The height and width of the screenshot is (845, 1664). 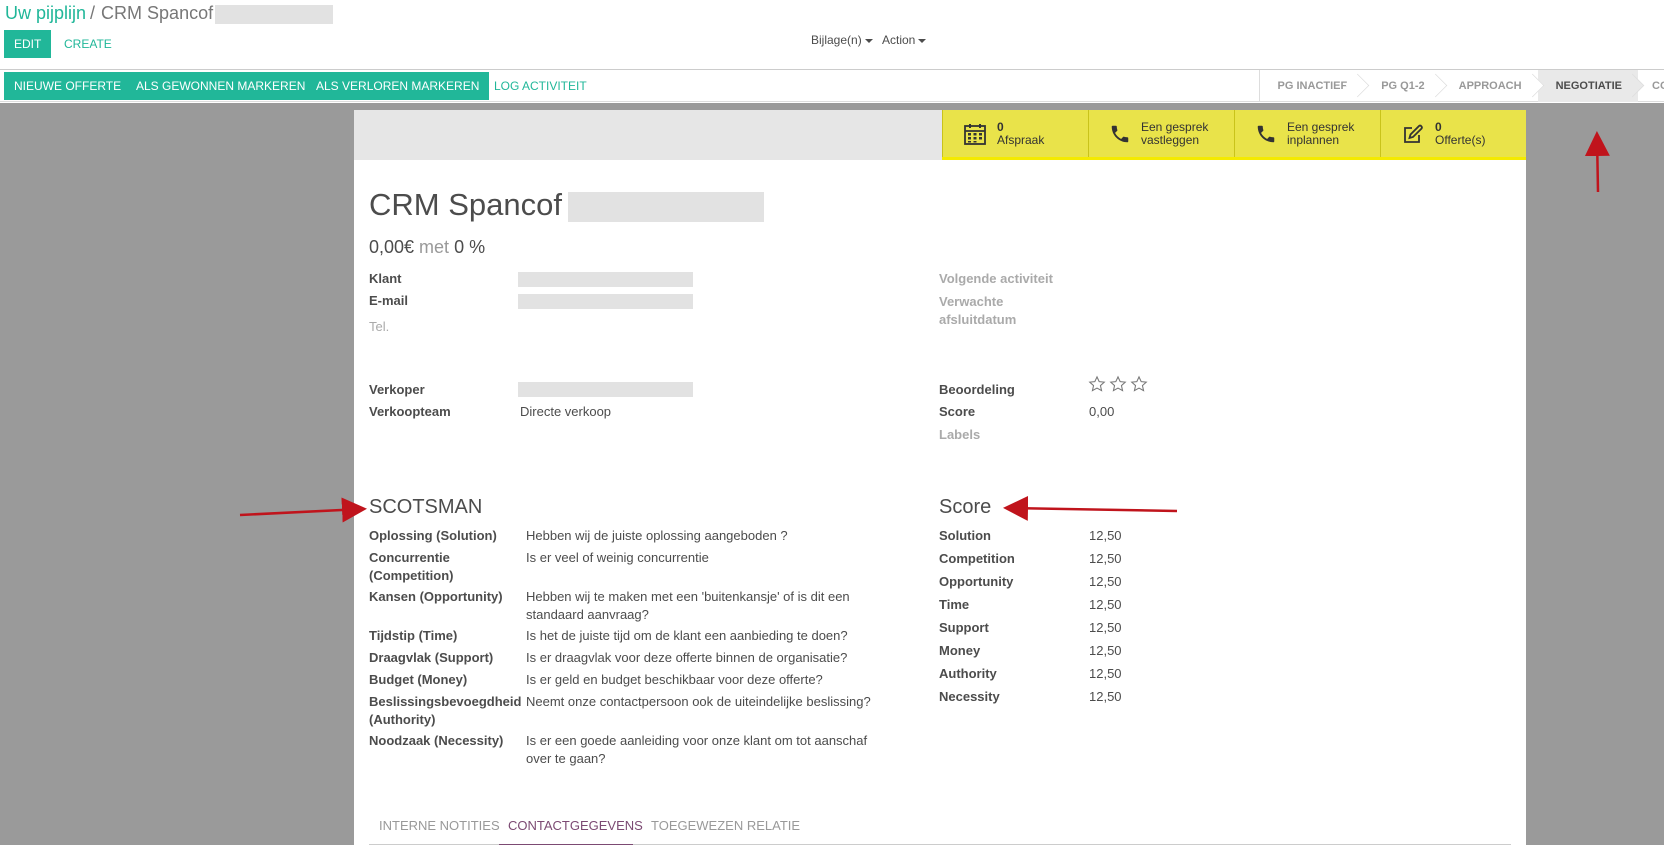 I want to click on annotation-arrow-stage, so click(x=1597, y=162).